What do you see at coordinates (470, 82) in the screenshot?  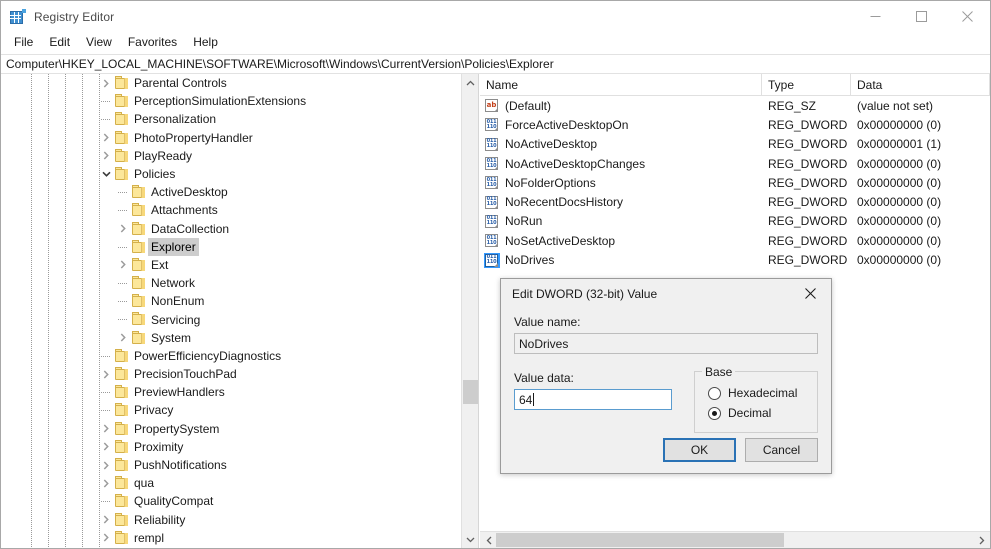 I see `scroll-up-icon` at bounding box center [470, 82].